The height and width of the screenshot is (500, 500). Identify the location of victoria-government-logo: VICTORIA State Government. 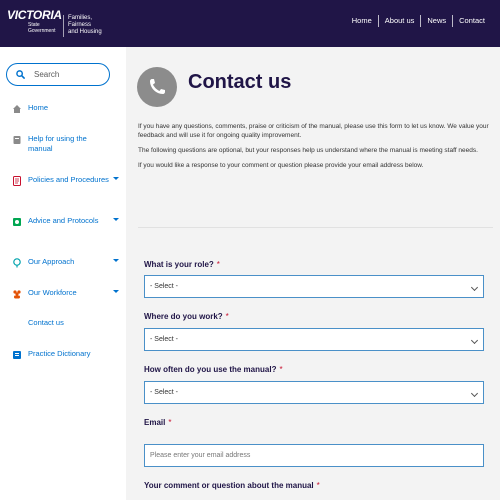
(34, 24).